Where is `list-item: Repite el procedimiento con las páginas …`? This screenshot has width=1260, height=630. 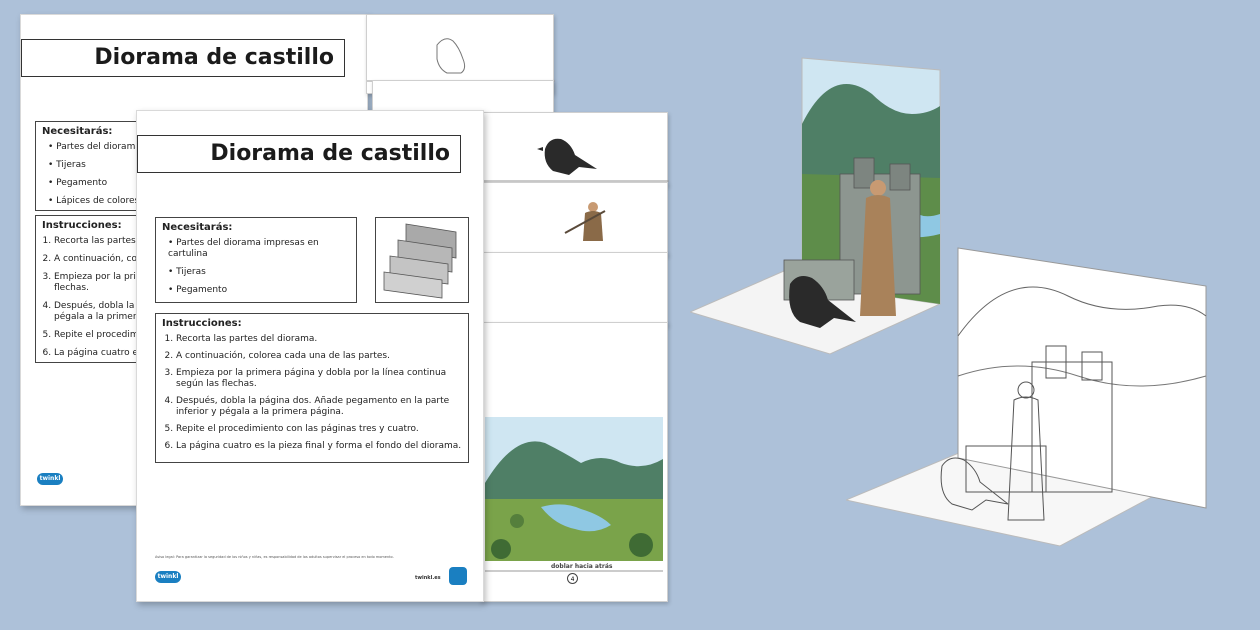 list-item: Repite el procedimiento con las páginas … is located at coordinates (319, 429).